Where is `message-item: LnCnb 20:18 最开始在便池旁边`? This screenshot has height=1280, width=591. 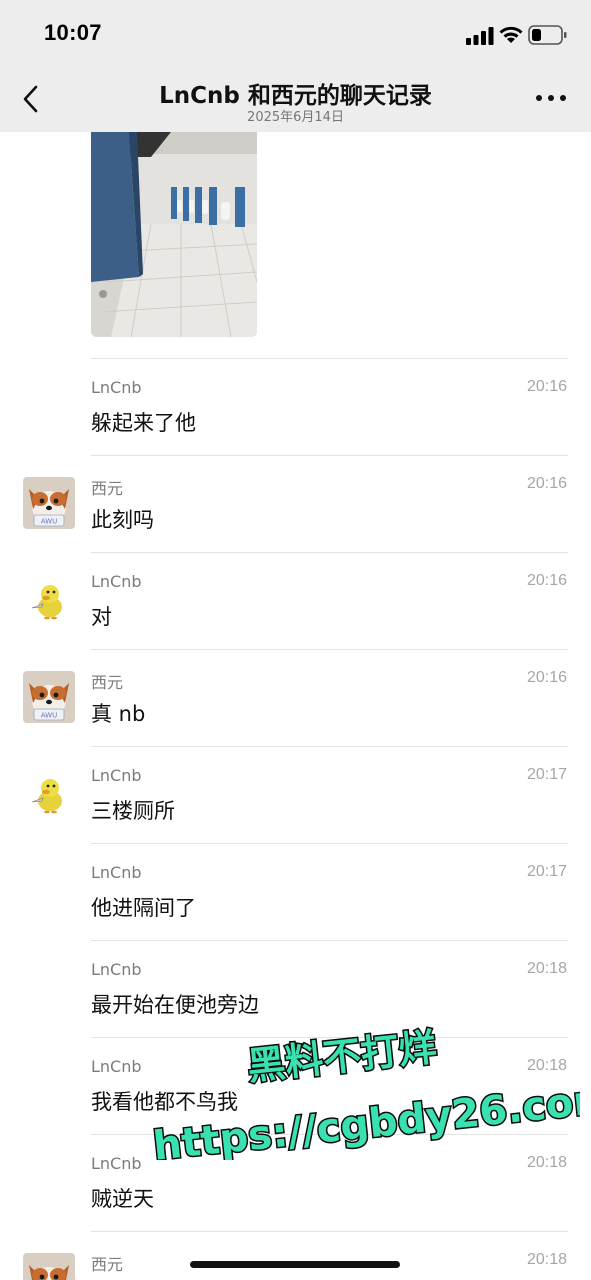 message-item: LnCnb 20:18 最开始在便池旁边 is located at coordinates (295, 988).